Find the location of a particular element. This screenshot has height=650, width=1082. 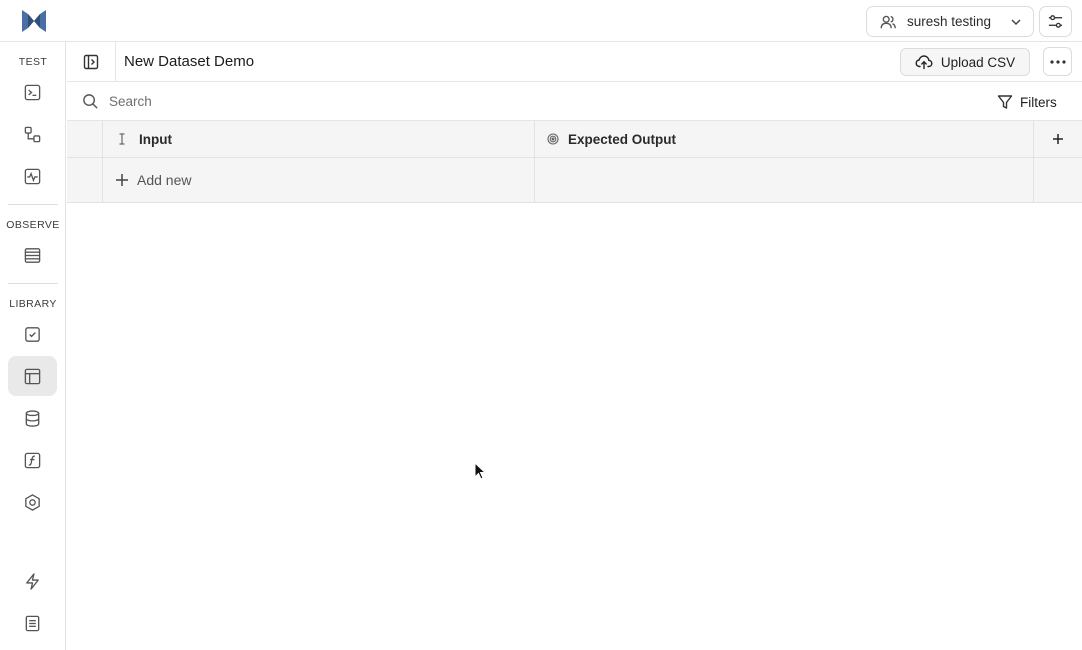

sidebar-item-settings is located at coordinates (32, 502).